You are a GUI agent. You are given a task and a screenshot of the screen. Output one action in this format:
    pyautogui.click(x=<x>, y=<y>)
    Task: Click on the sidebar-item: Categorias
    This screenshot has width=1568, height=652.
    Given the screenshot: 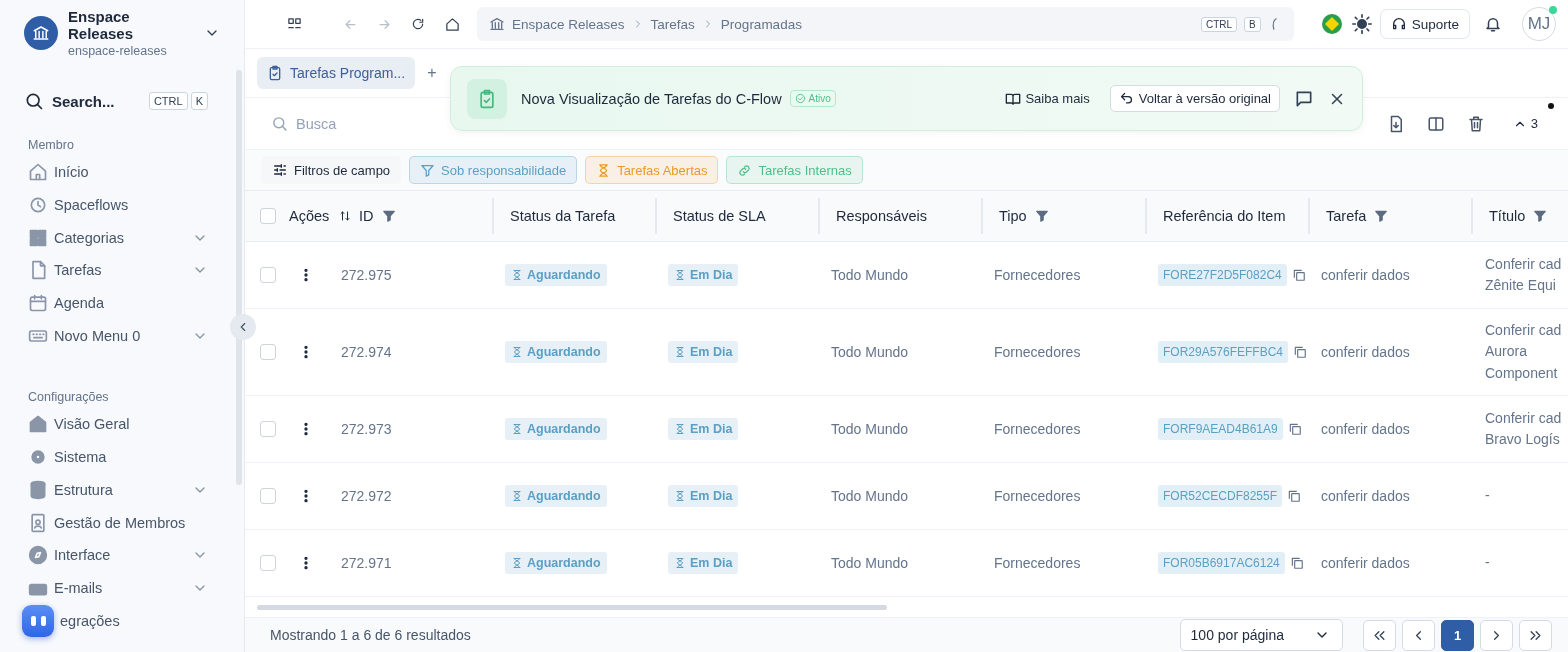 What is the action you would take?
    pyautogui.click(x=134, y=238)
    